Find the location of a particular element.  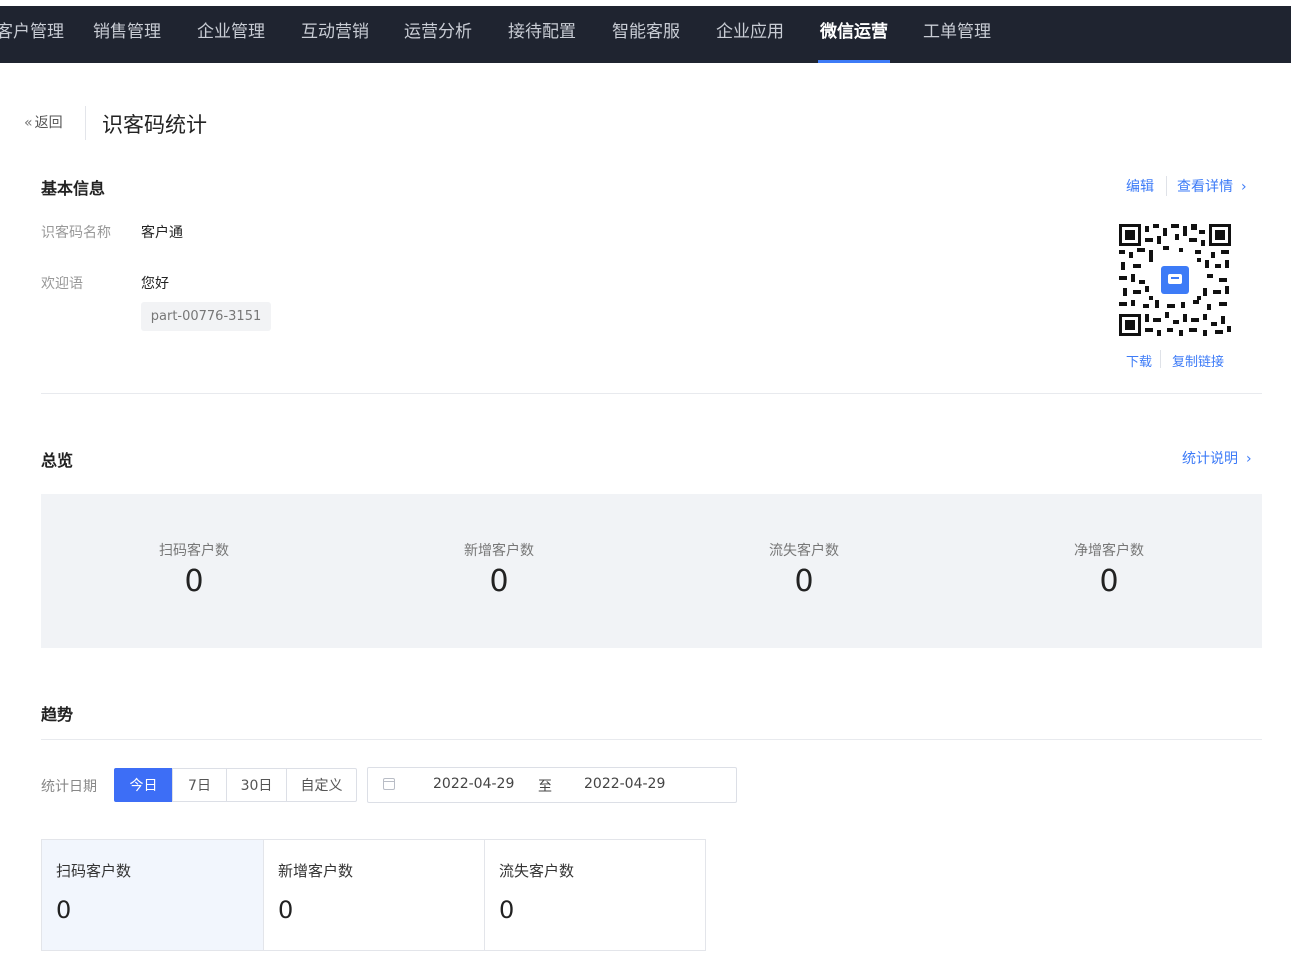

link-divider is located at coordinates (1166, 186).